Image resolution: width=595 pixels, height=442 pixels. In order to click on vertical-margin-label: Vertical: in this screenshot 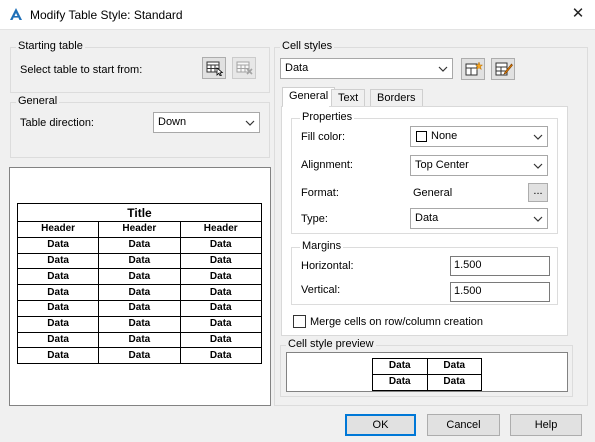, I will do `click(321, 290)`.